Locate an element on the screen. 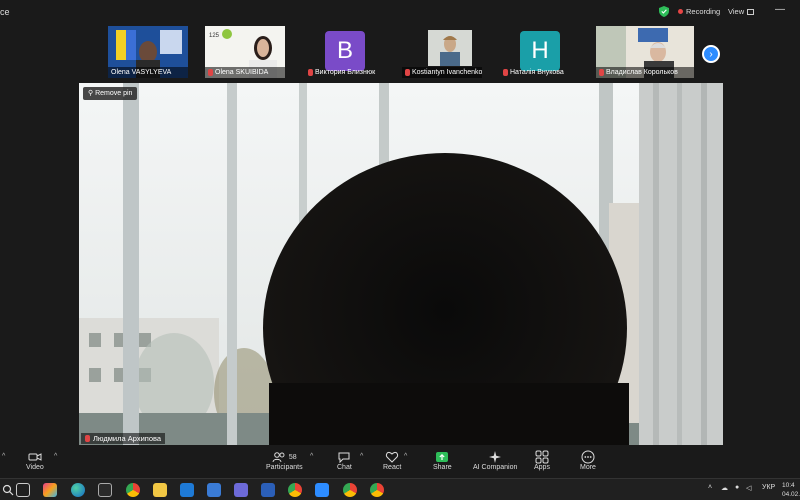 The height and width of the screenshot is (500, 800). word-icon is located at coordinates (268, 490).